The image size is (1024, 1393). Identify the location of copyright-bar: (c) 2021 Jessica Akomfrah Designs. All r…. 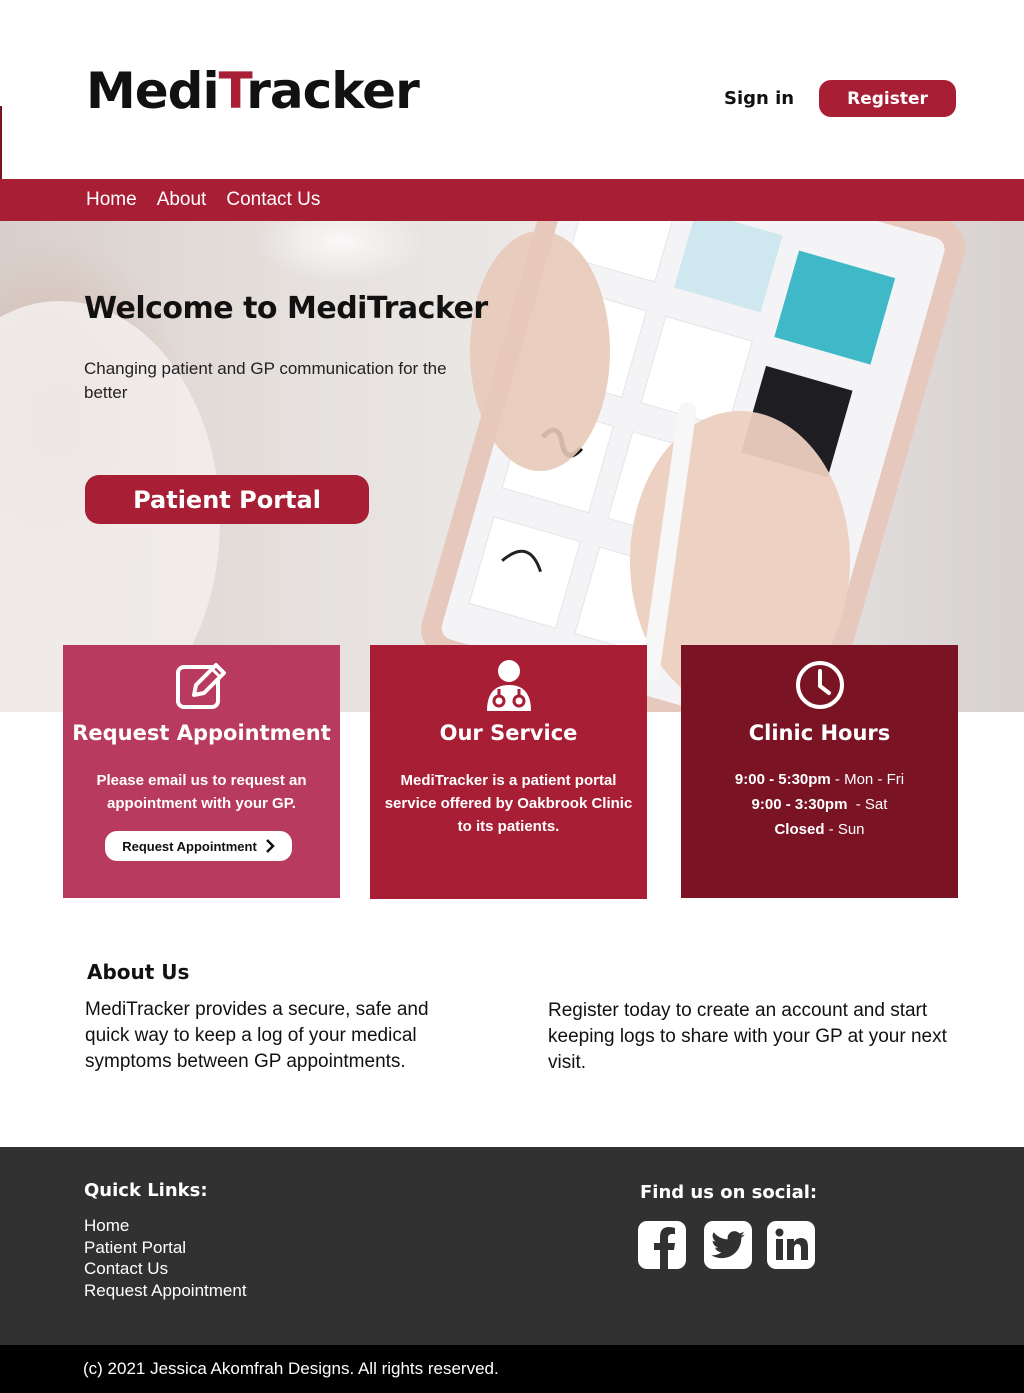
(512, 1369).